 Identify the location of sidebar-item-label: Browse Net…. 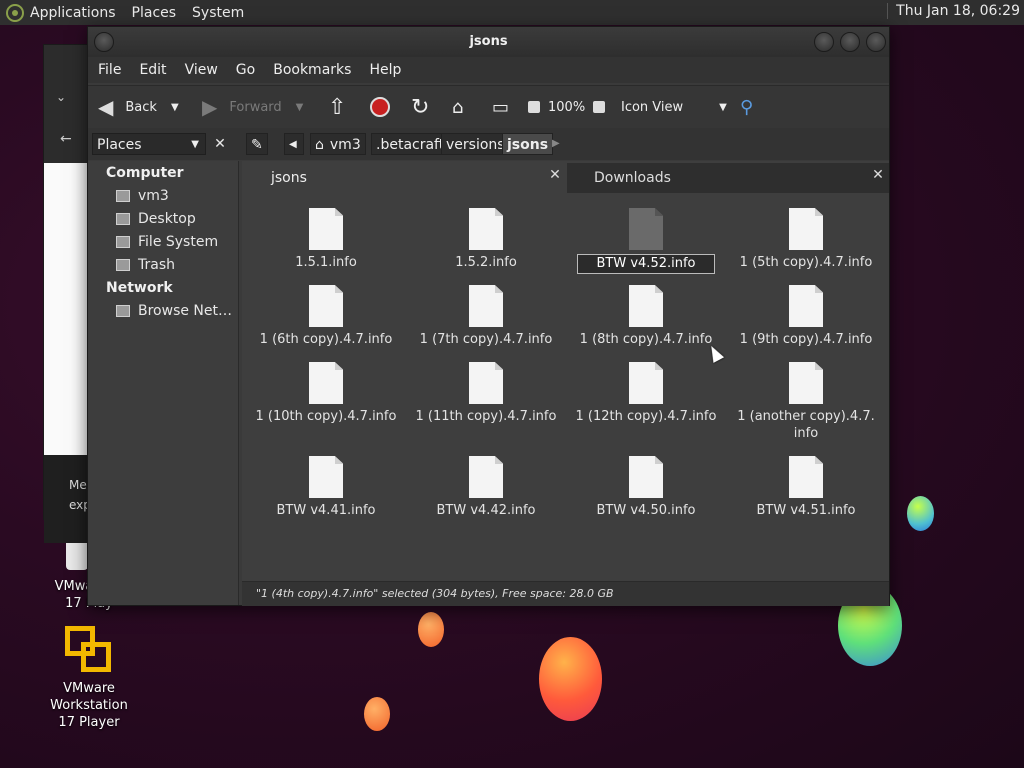
(185, 311).